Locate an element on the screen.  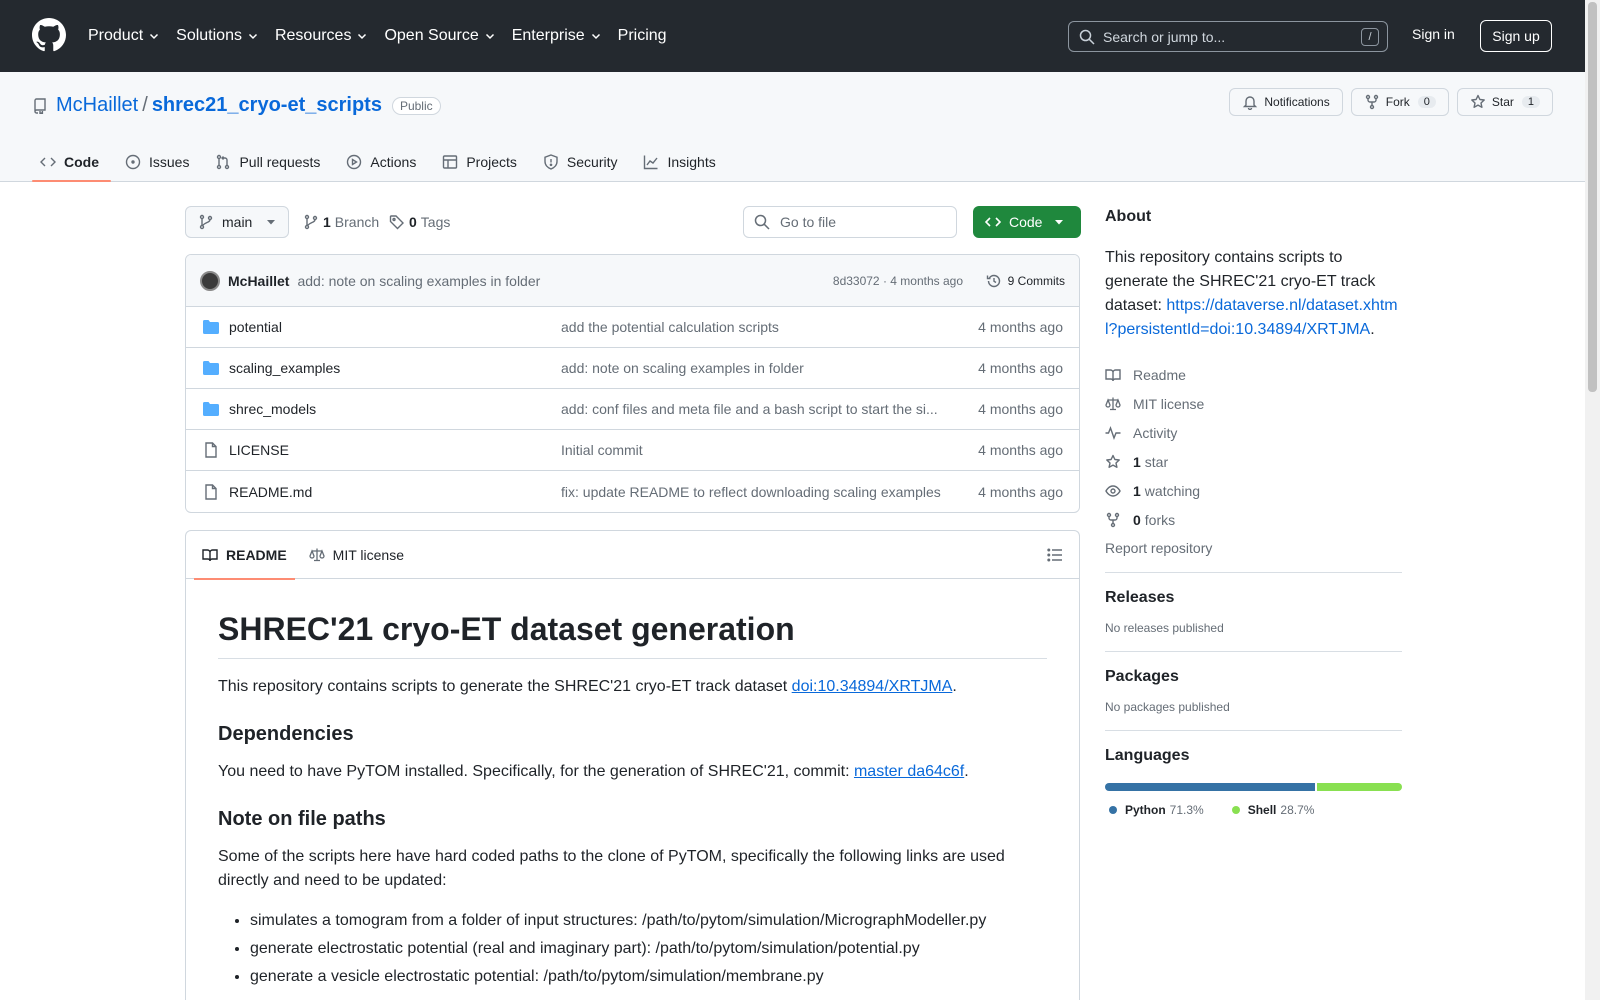
branch-select-button: main is located at coordinates (237, 222).